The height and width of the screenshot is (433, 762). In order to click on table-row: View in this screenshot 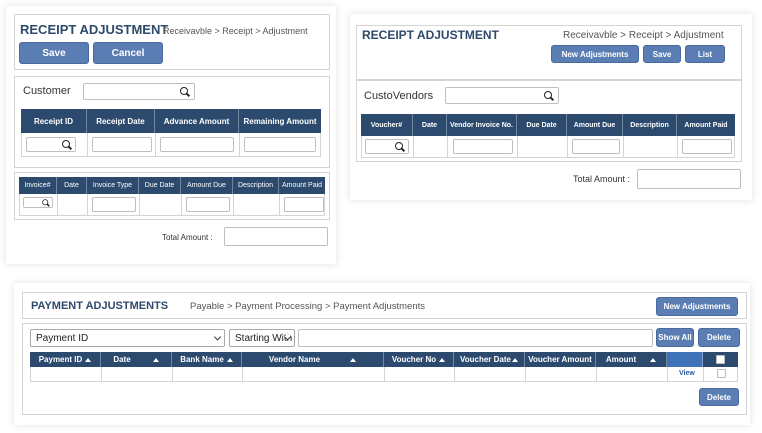, I will do `click(384, 374)`.